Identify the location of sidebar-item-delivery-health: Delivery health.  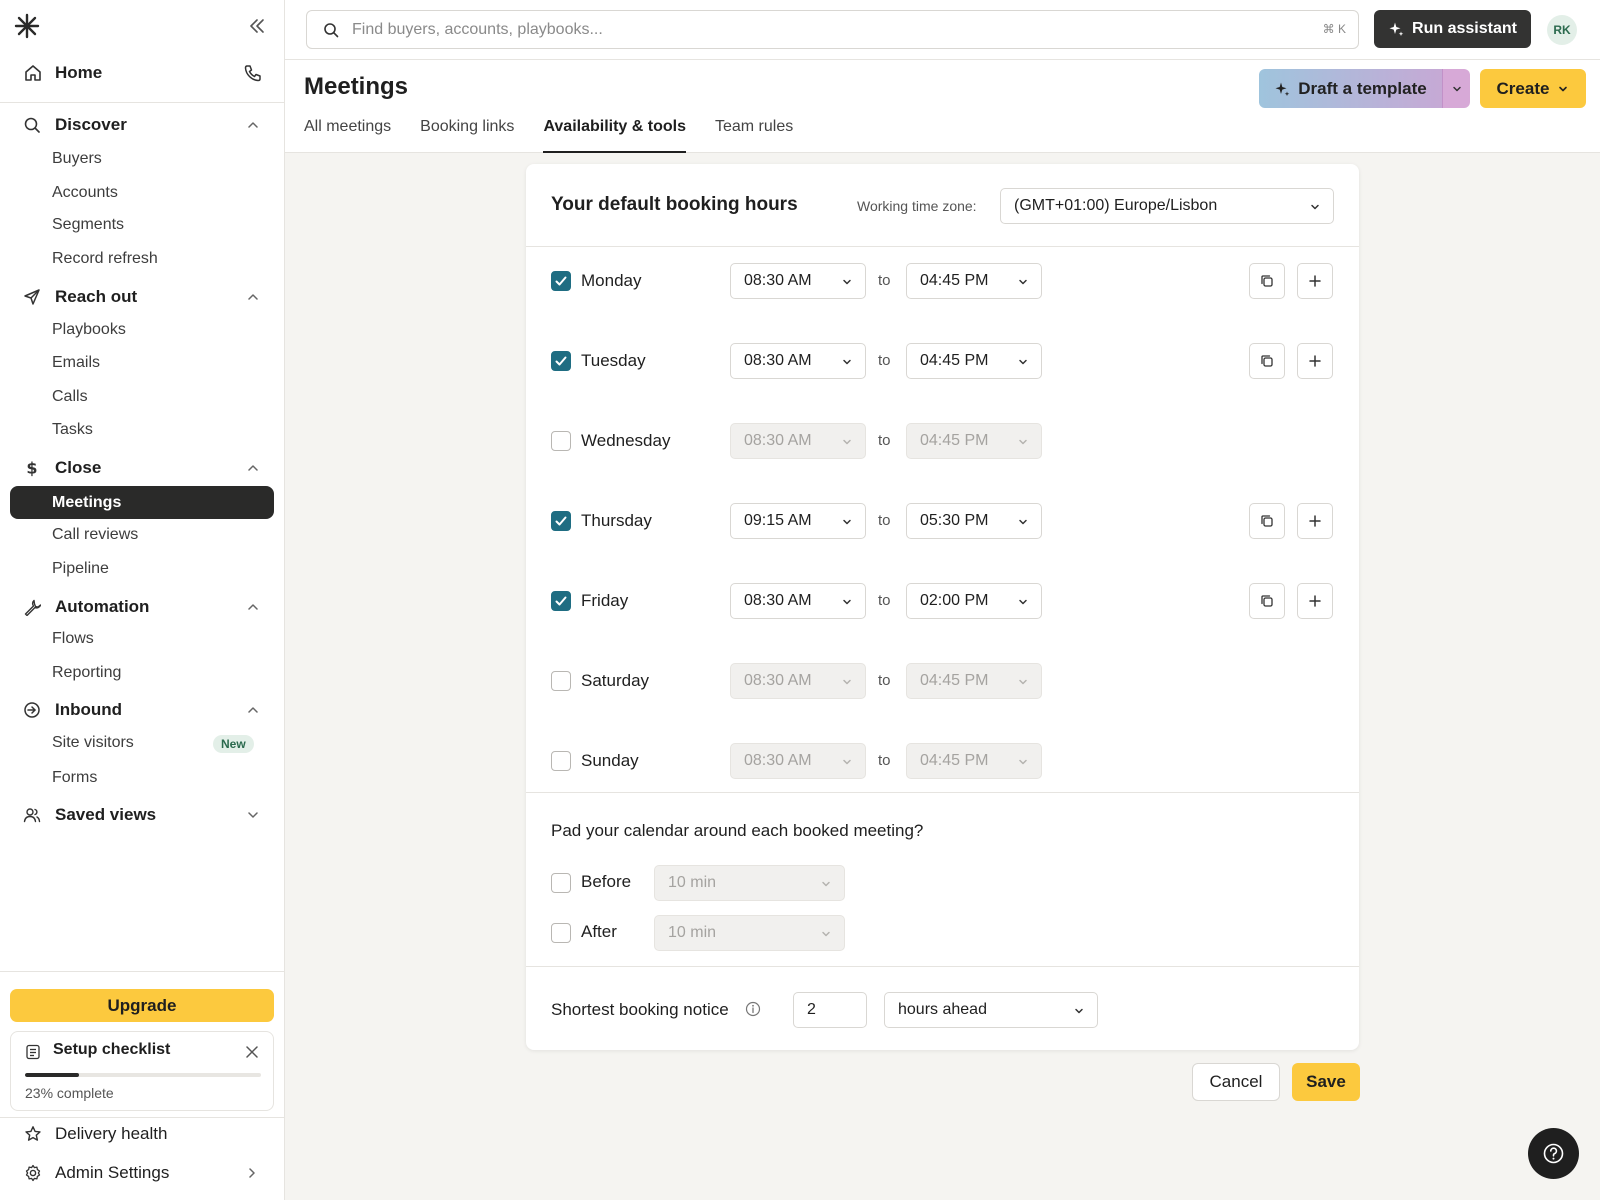
(142, 1134).